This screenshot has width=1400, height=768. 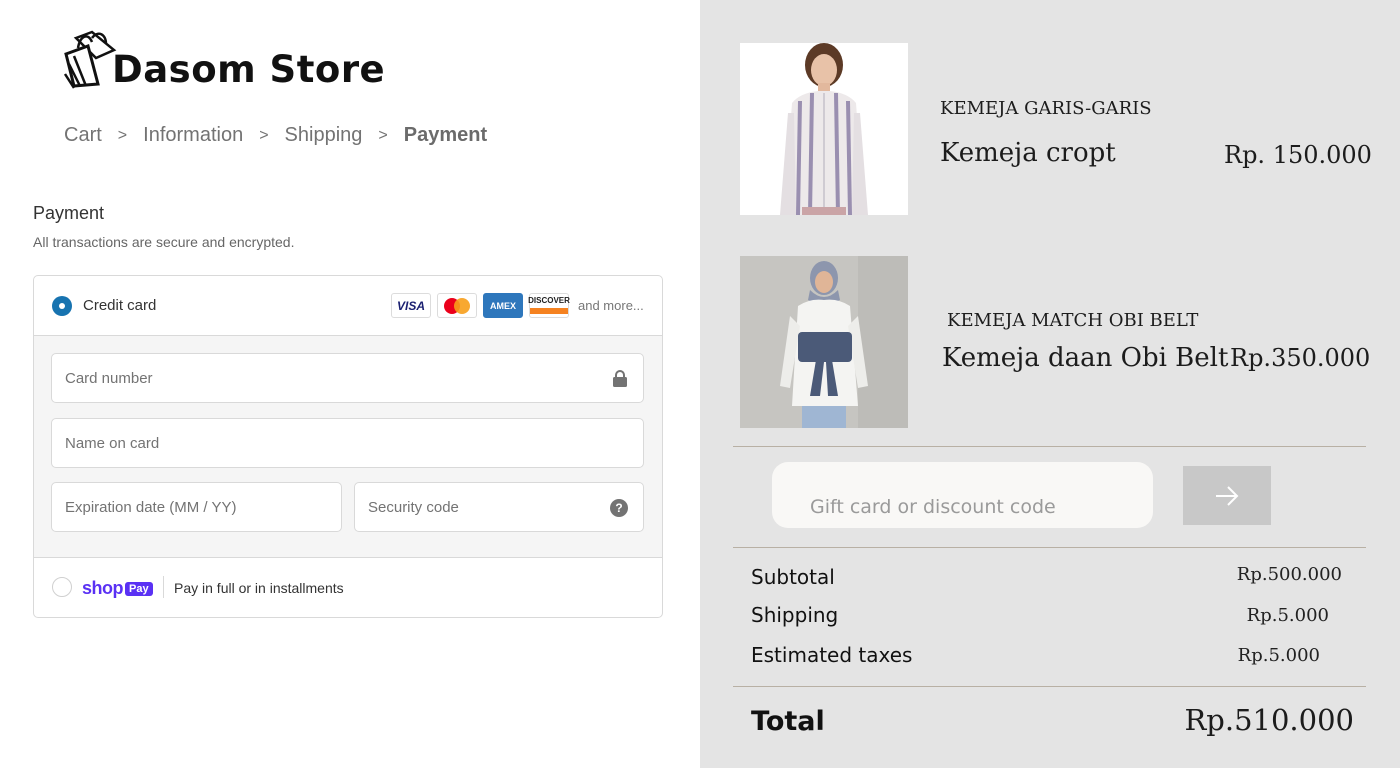 I want to click on card-number-field, so click(x=347, y=378).